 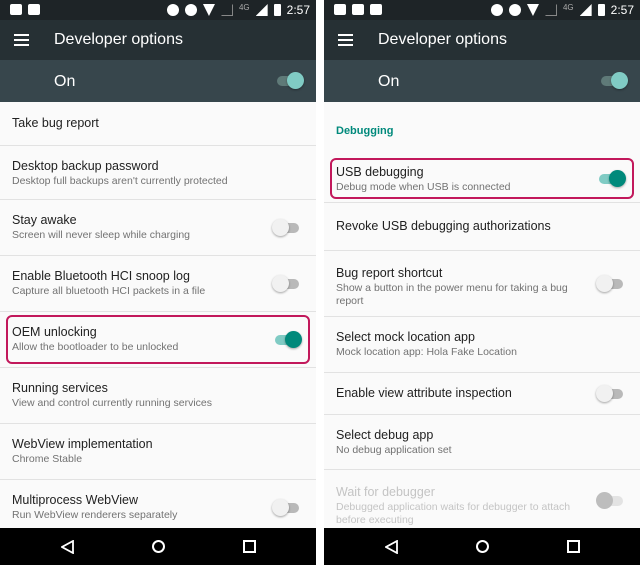 I want to click on setting-title: Running services, so click(x=60, y=388).